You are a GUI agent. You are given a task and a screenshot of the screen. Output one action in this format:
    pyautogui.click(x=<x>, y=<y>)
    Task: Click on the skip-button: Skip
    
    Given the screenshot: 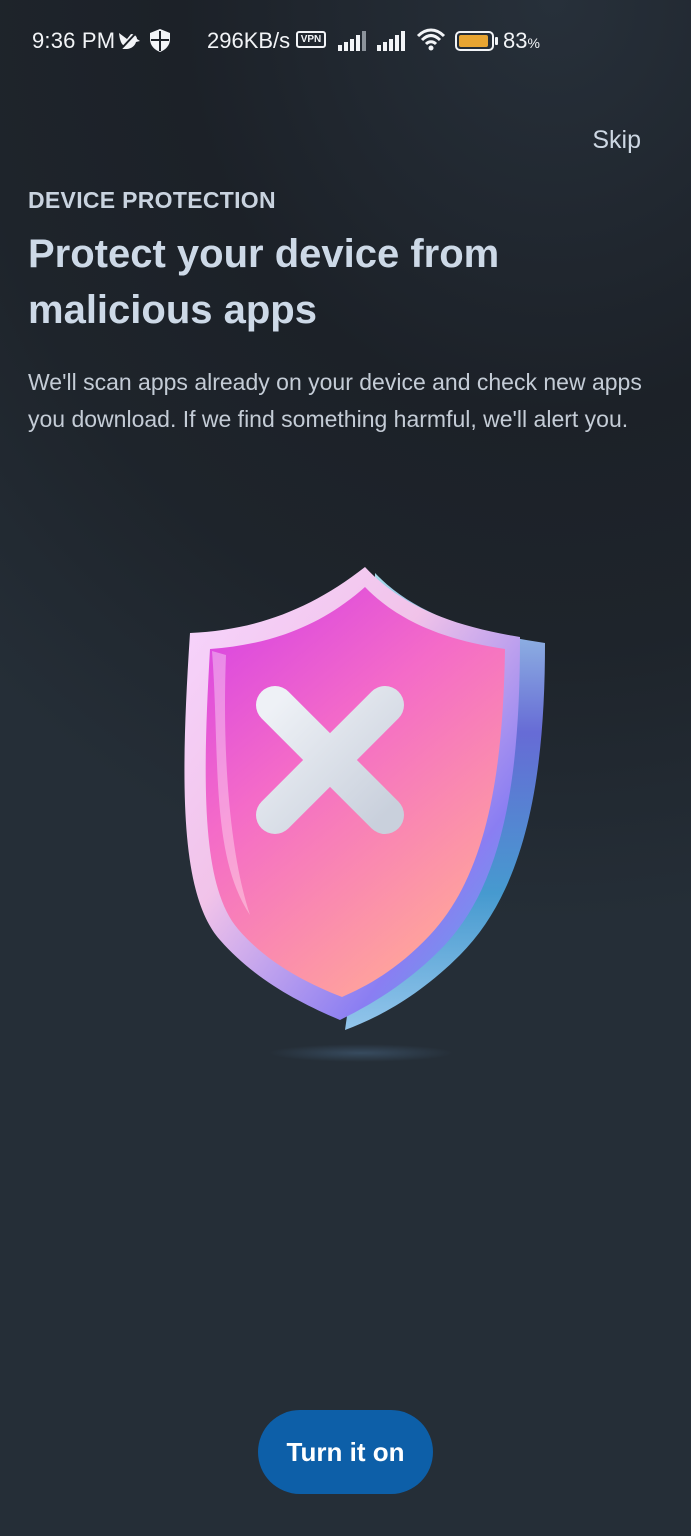 What is the action you would take?
    pyautogui.click(x=616, y=140)
    